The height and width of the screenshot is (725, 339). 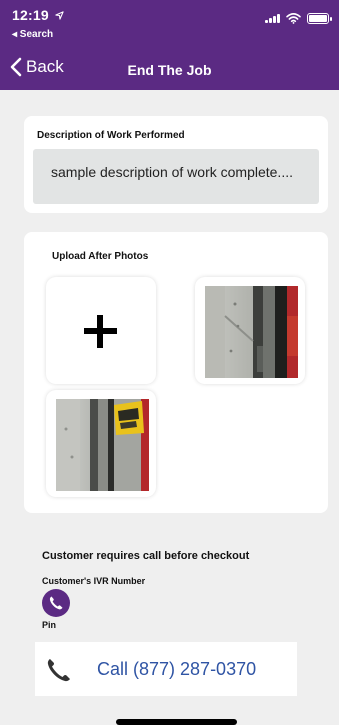 I want to click on signal-icon, so click(x=272, y=18).